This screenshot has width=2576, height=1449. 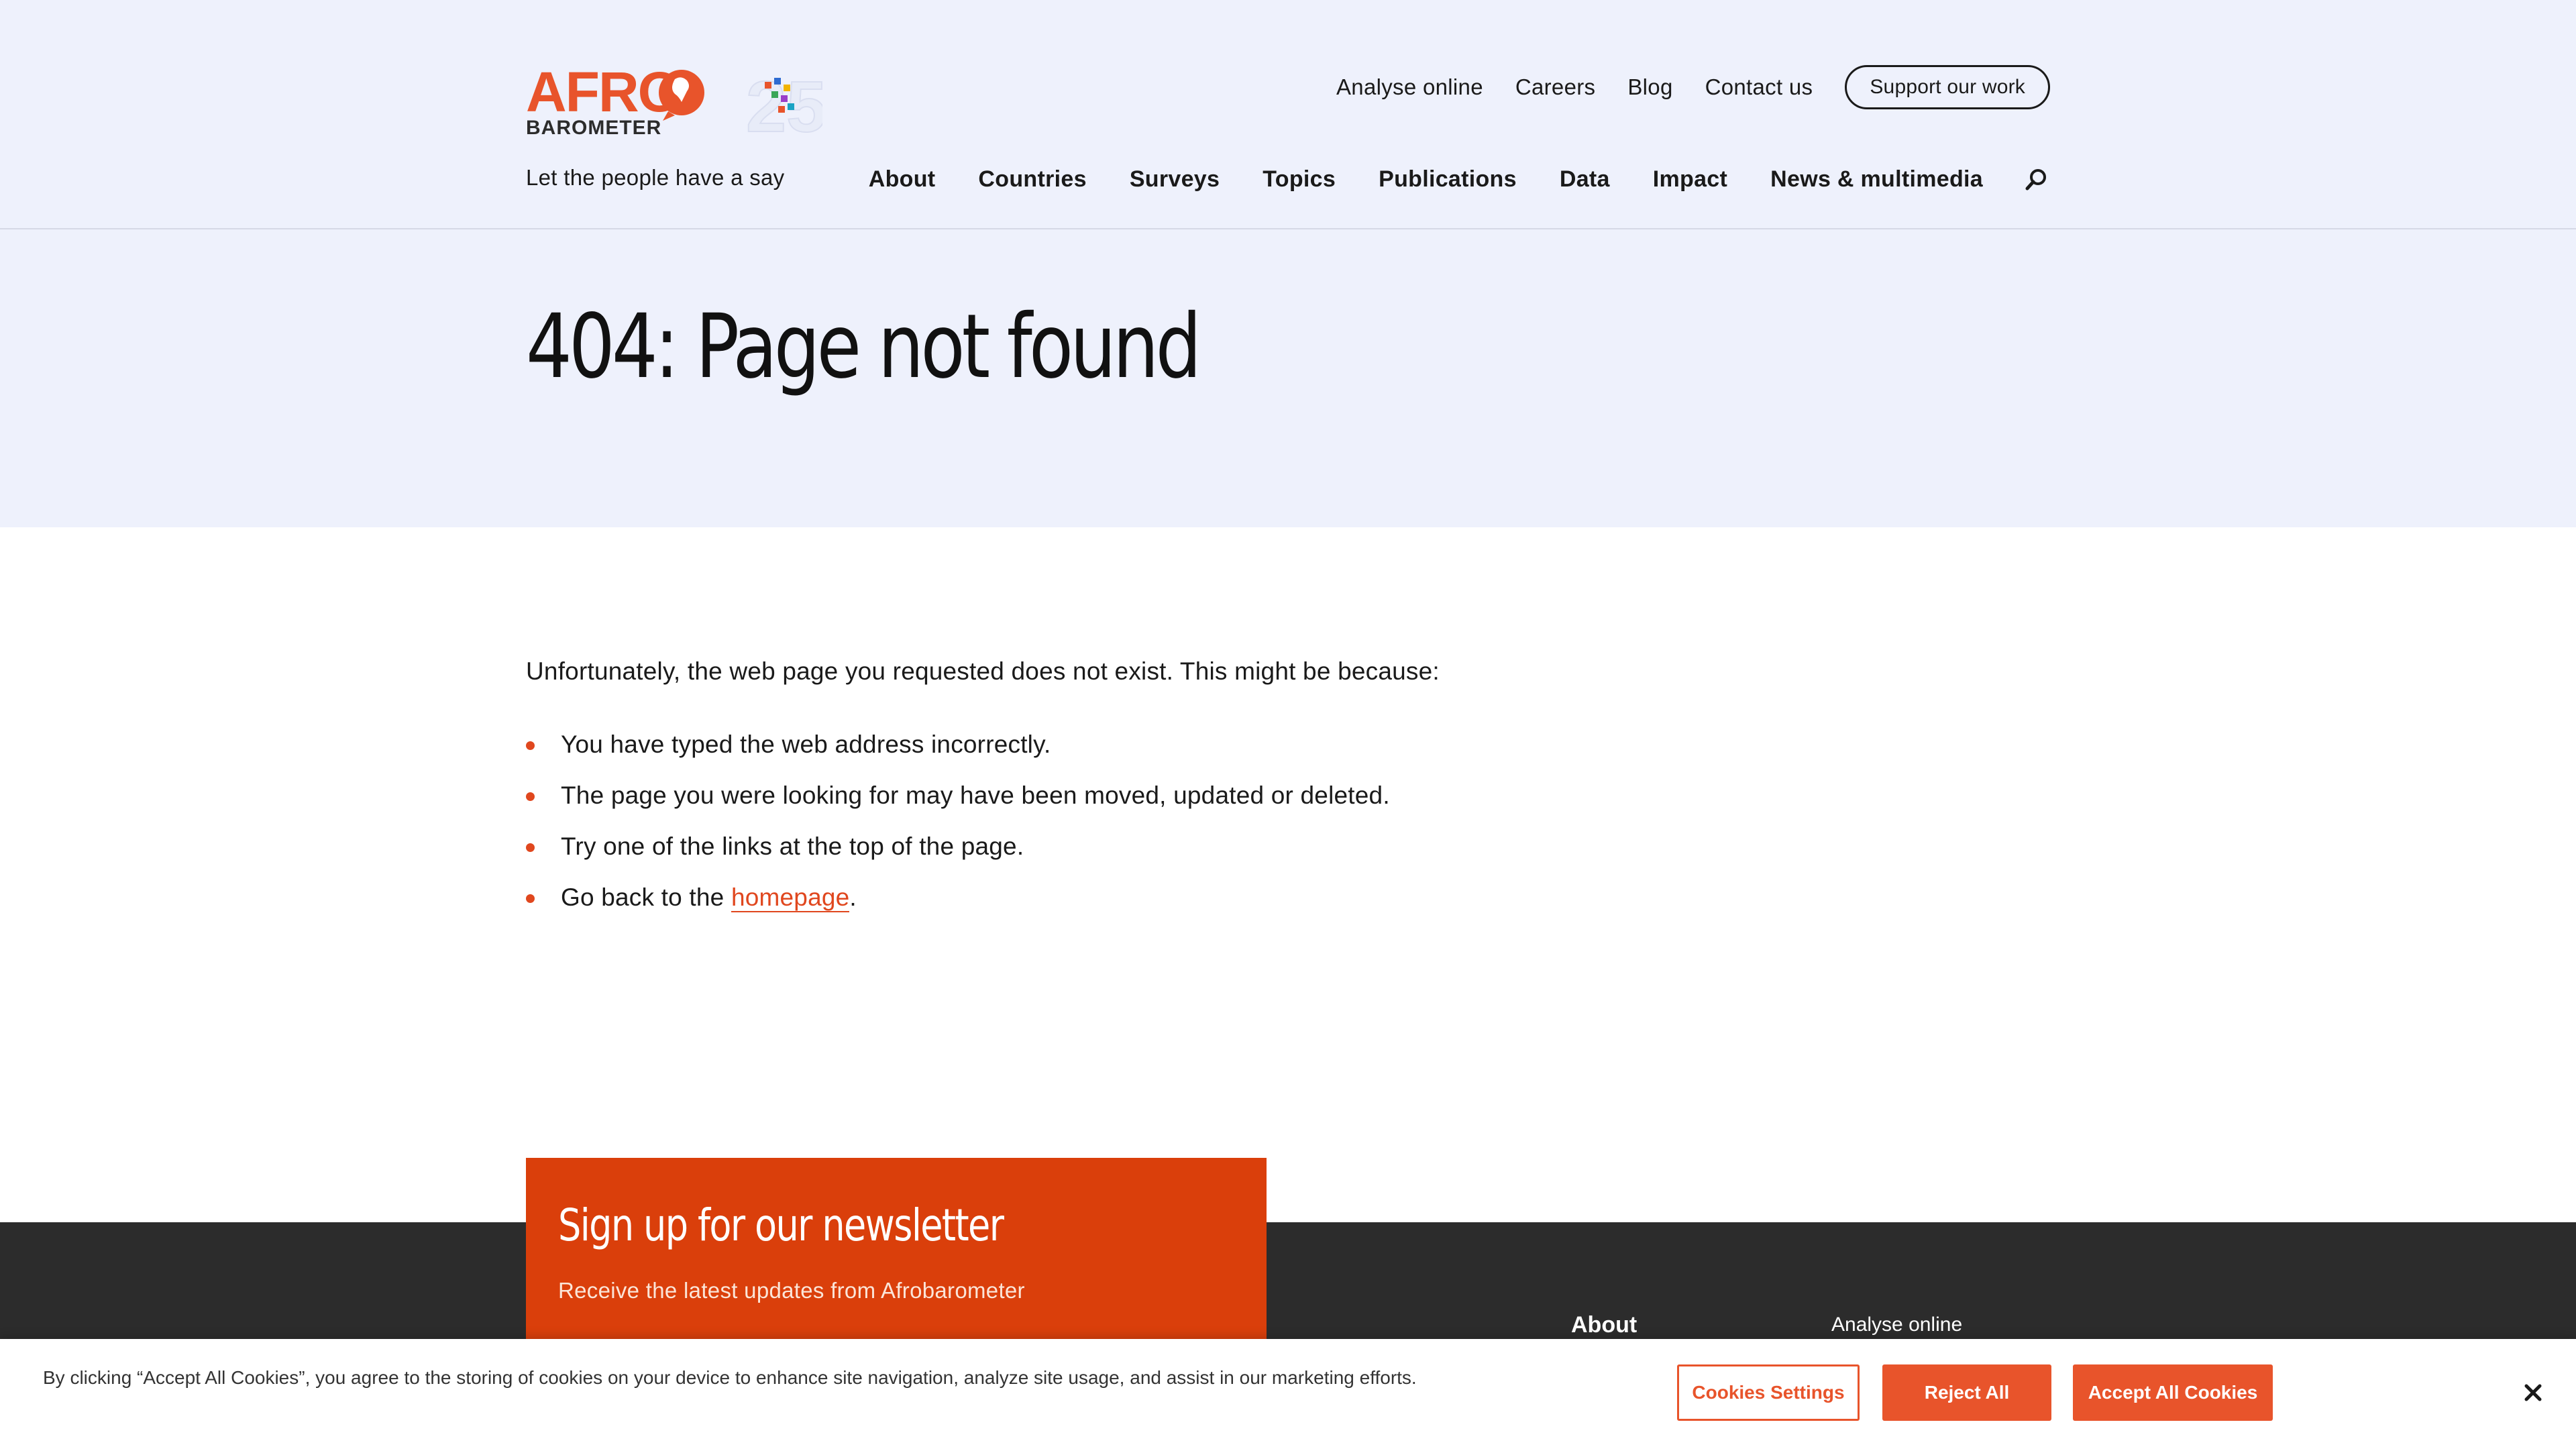 What do you see at coordinates (2533, 1393) in the screenshot?
I see `close-icon` at bounding box center [2533, 1393].